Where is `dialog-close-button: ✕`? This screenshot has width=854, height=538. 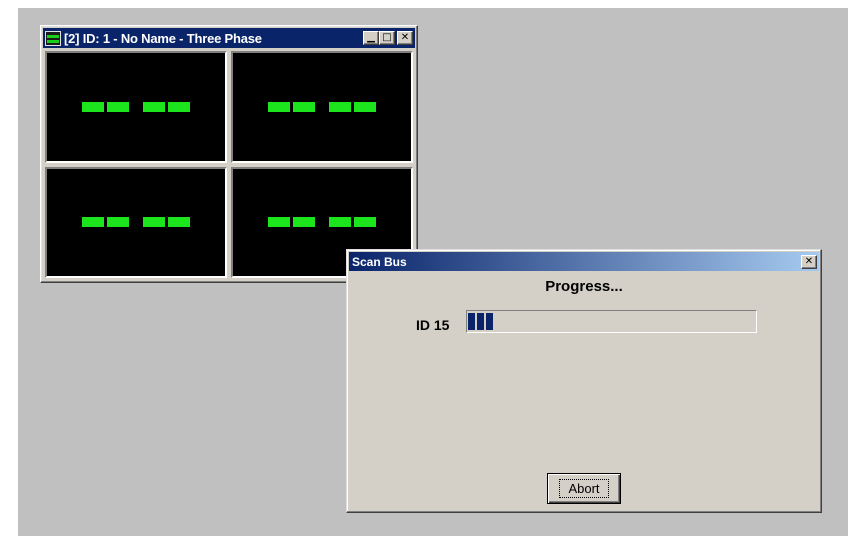 dialog-close-button: ✕ is located at coordinates (809, 261).